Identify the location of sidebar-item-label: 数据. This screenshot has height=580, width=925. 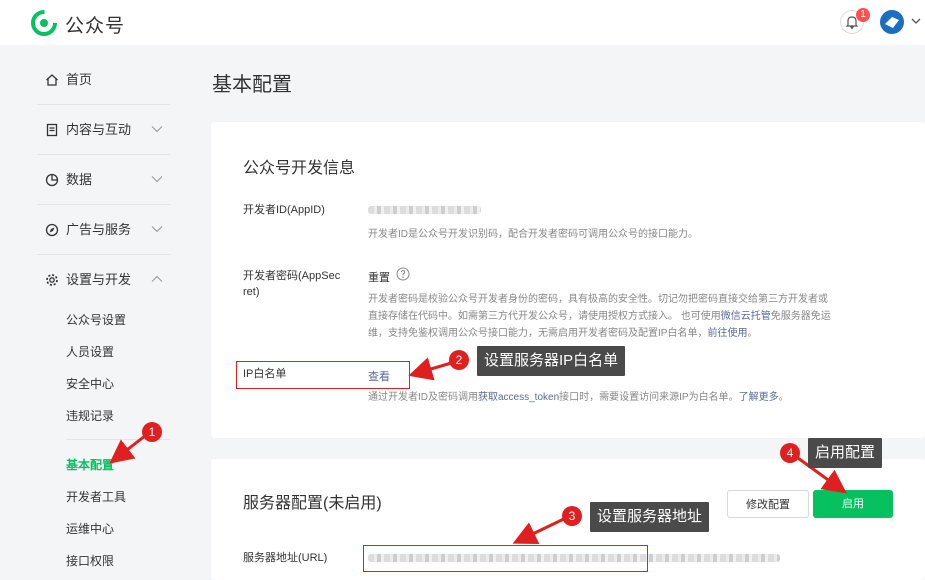
(79, 179).